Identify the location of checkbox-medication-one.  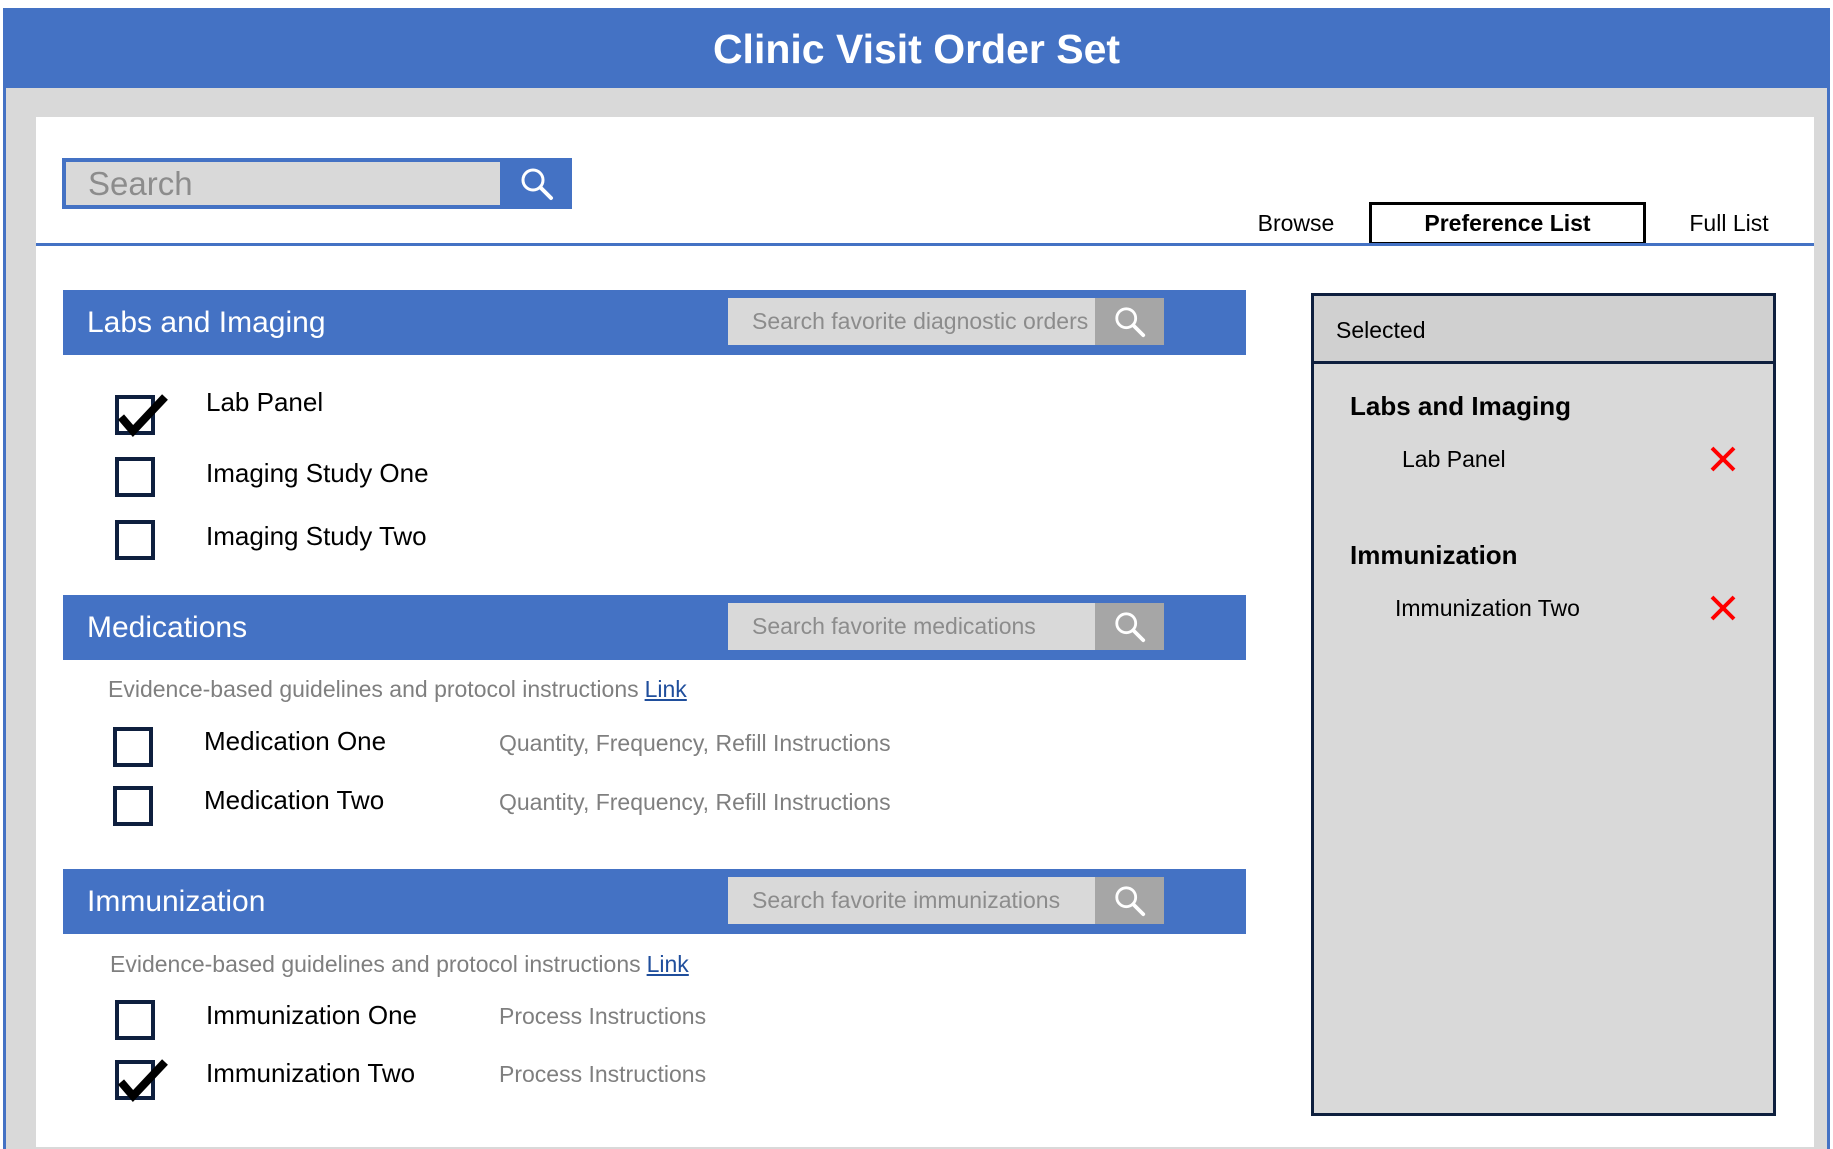
(133, 747).